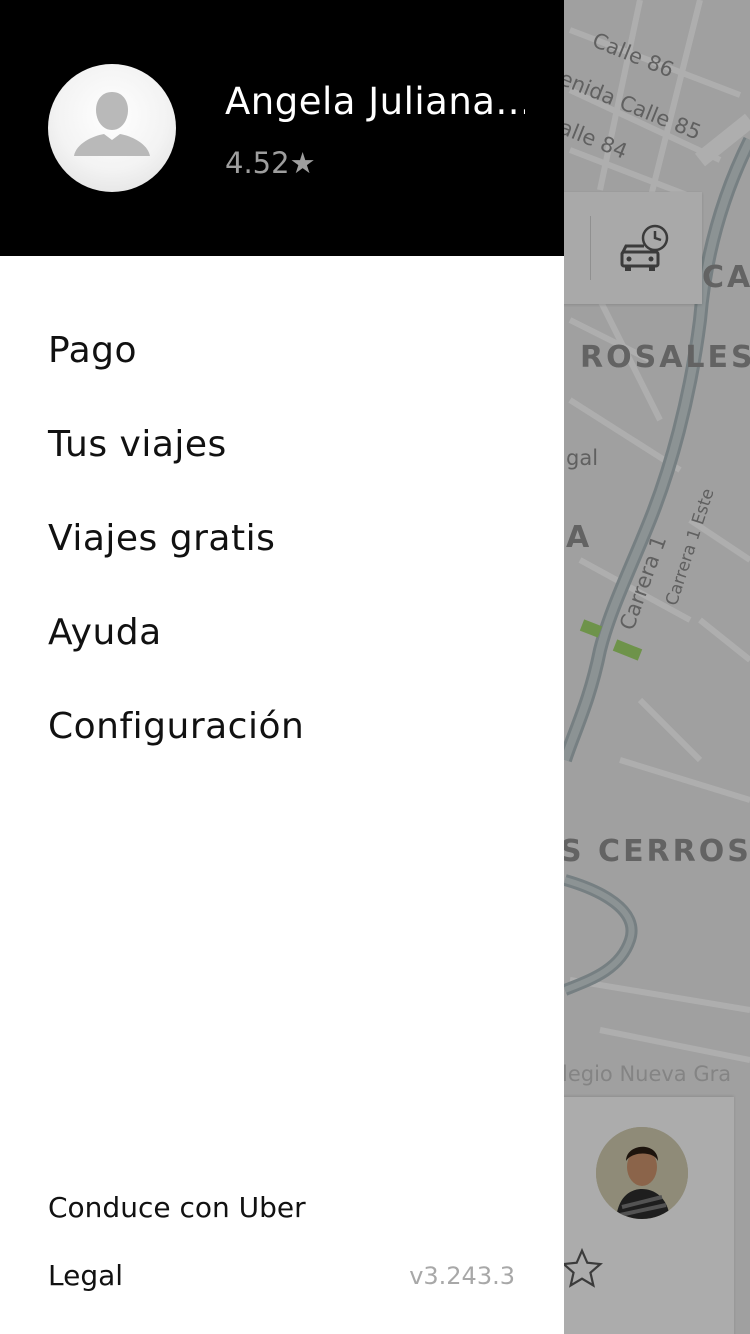  I want to click on menu-item-your-trips: Tus viajes, so click(282, 445).